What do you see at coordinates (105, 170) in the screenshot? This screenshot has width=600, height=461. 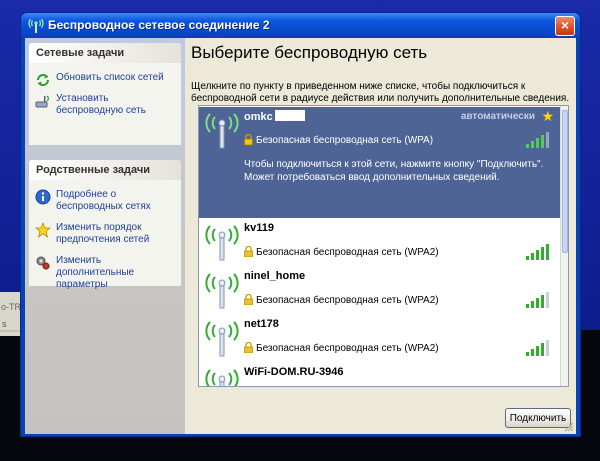 I see `related-tasks-title: Родственные задачи` at bounding box center [105, 170].